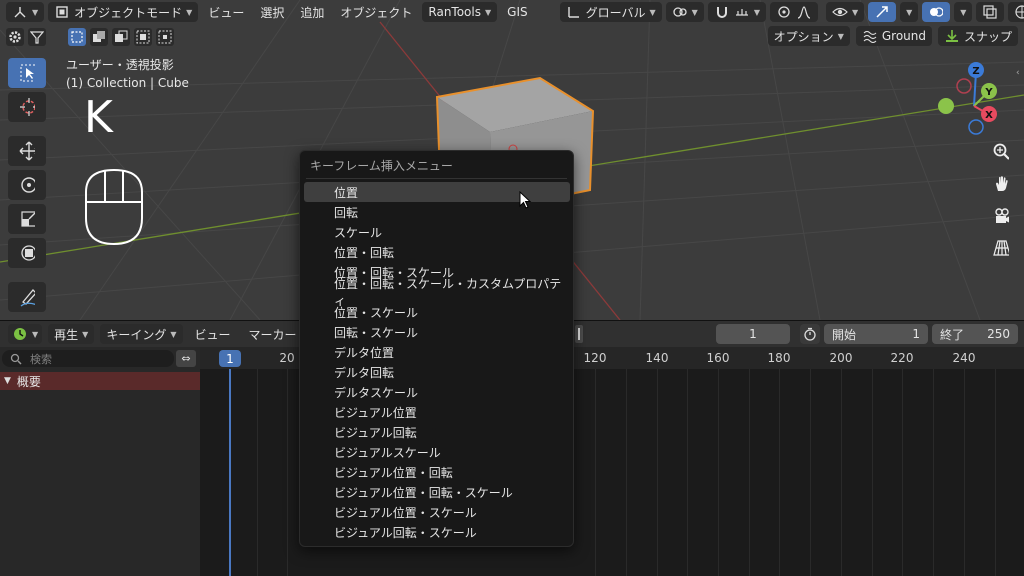 Image resolution: width=1024 pixels, height=576 pixels. Describe the element at coordinates (37, 37) in the screenshot. I see `filter-button` at that location.